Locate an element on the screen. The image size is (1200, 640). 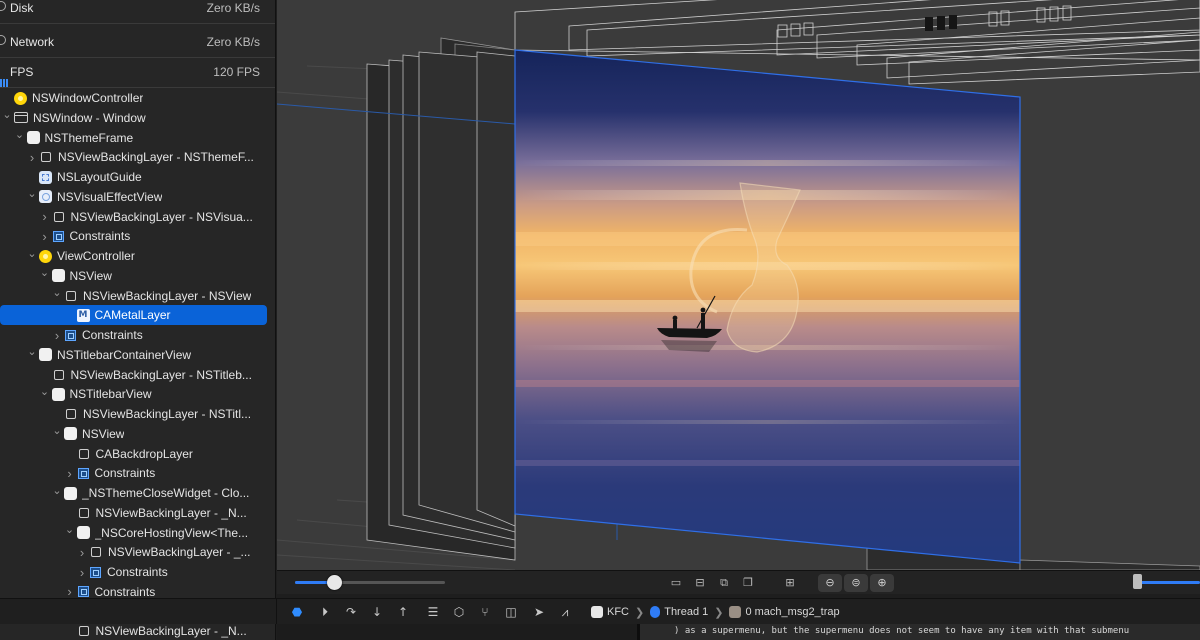
range-slider-track is located at coordinates (1166, 582).